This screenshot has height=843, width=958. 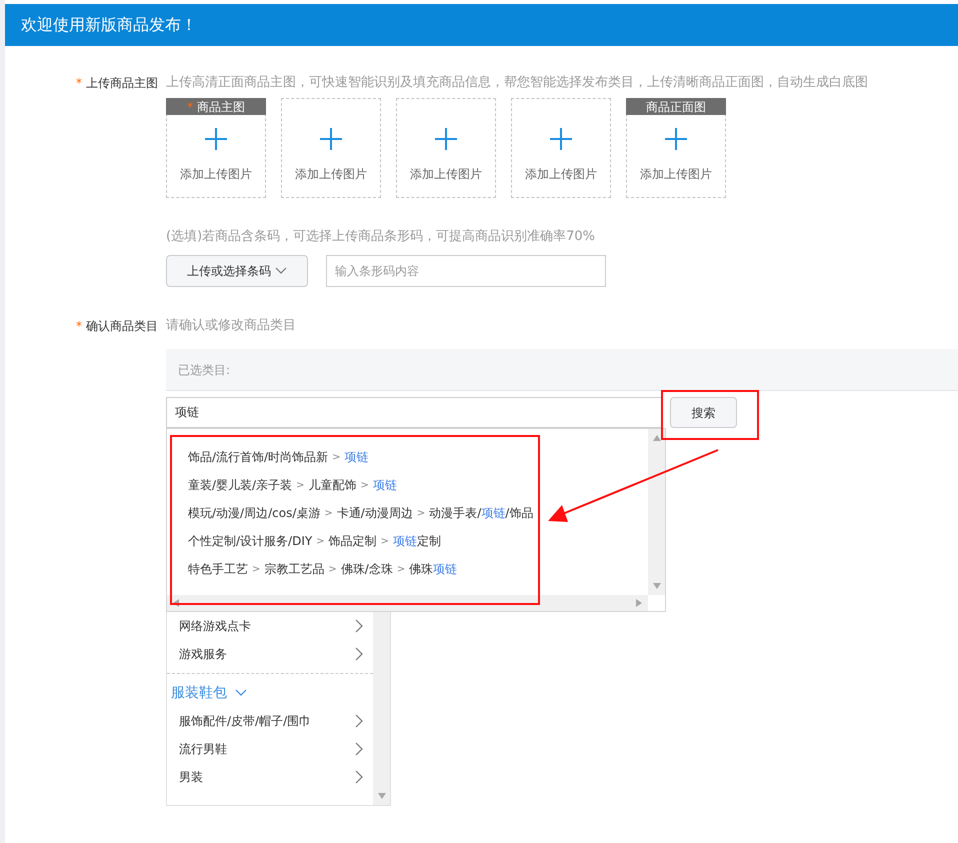 What do you see at coordinates (204, 370) in the screenshot?
I see `selected-category-label: 已选类目:` at bounding box center [204, 370].